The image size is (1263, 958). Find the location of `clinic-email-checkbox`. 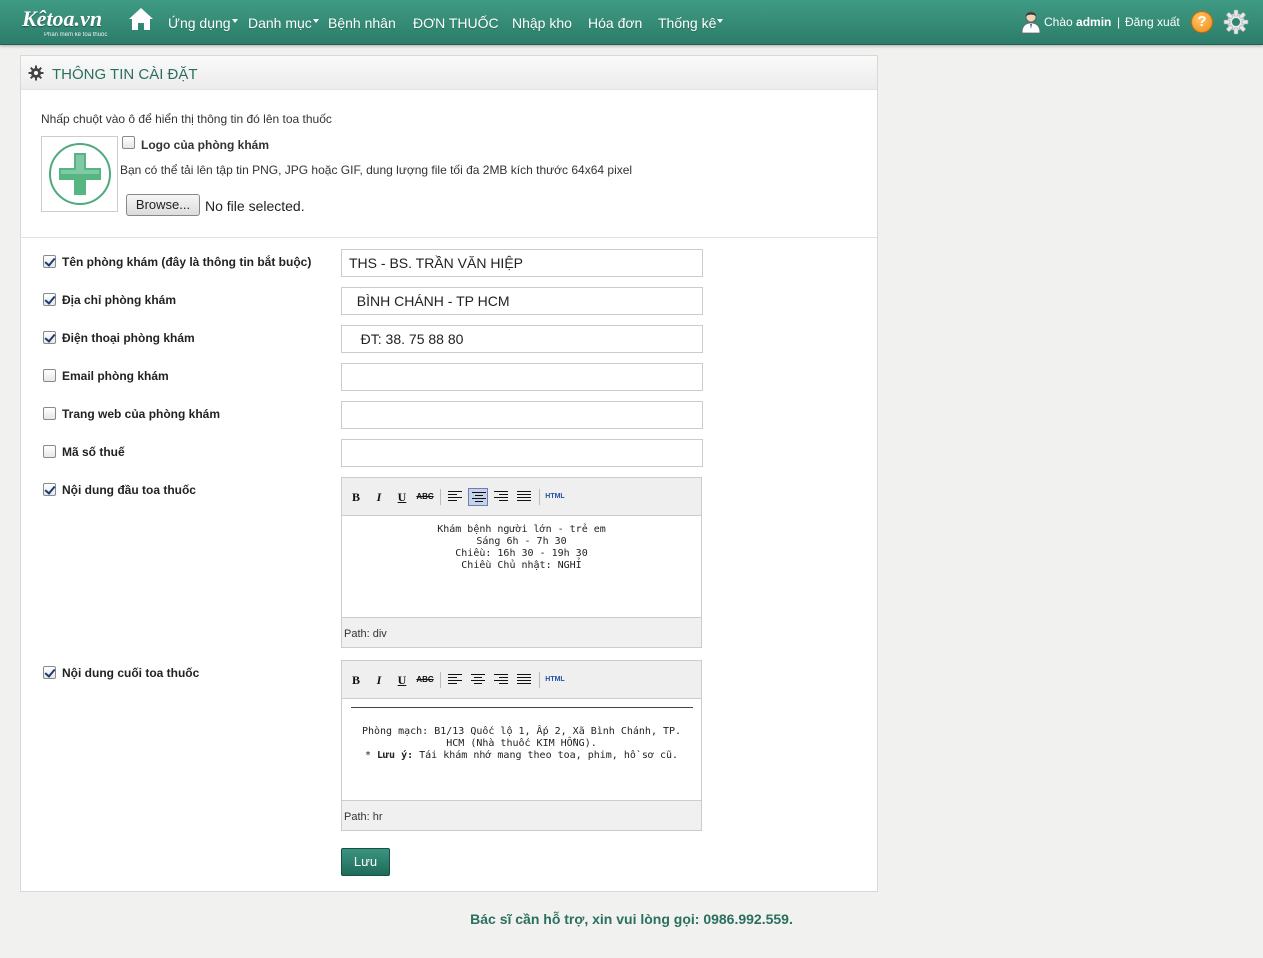

clinic-email-checkbox is located at coordinates (49, 375).